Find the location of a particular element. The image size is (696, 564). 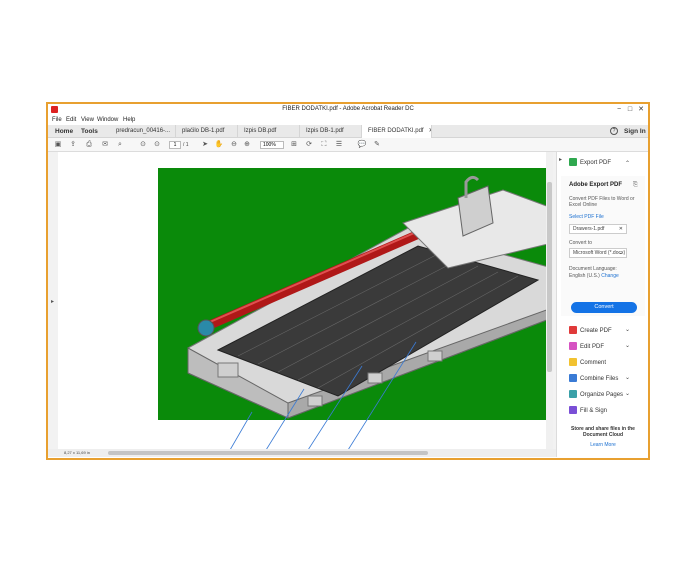

horizontal-scrollbar: 8,27 x 11,69 in is located at coordinates (302, 453).